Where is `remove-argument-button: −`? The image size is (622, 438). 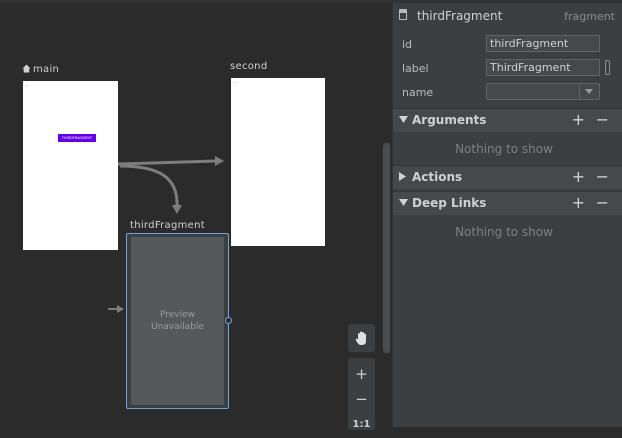
remove-argument-button: − is located at coordinates (602, 120).